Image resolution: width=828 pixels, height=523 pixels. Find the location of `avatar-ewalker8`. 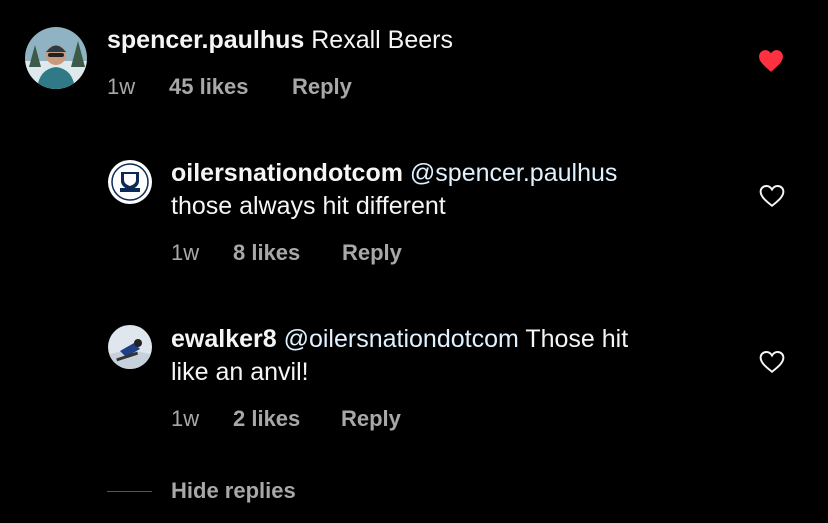

avatar-ewalker8 is located at coordinates (130, 347).